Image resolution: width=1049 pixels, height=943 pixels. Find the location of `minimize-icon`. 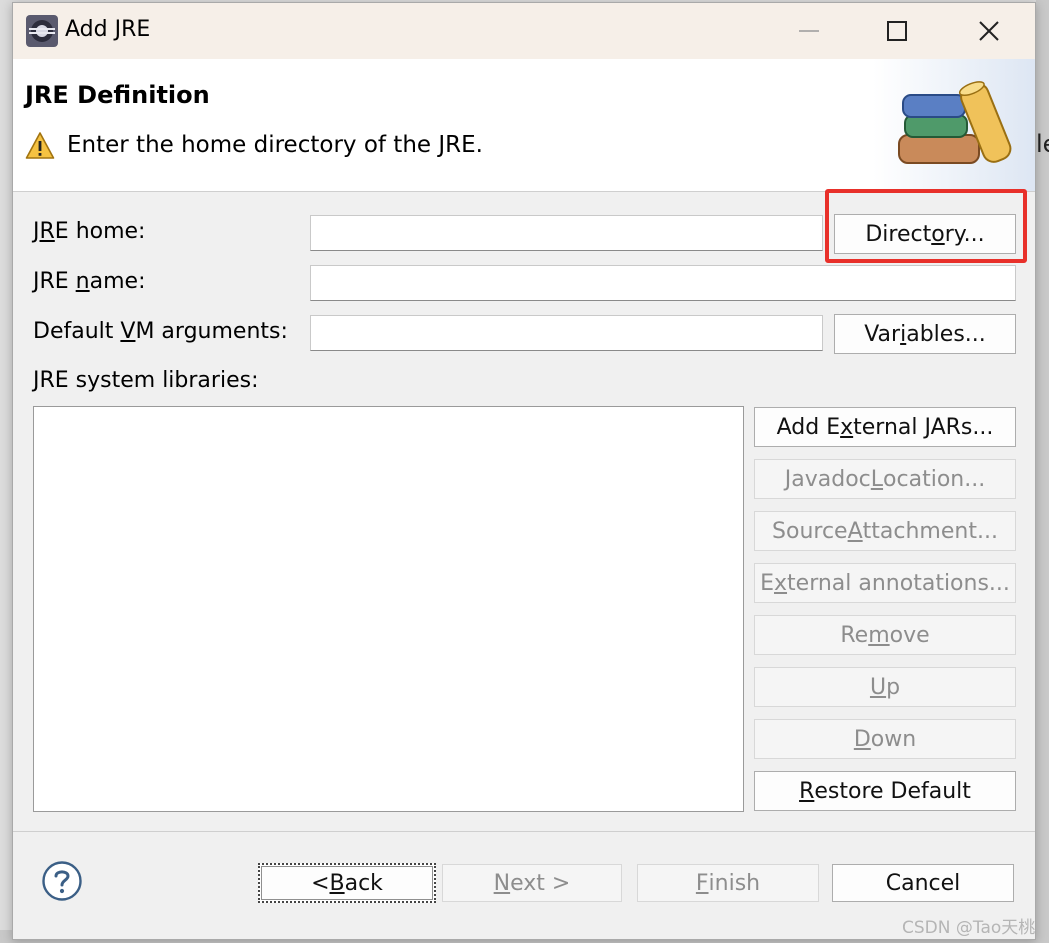

minimize-icon is located at coordinates (809, 31).